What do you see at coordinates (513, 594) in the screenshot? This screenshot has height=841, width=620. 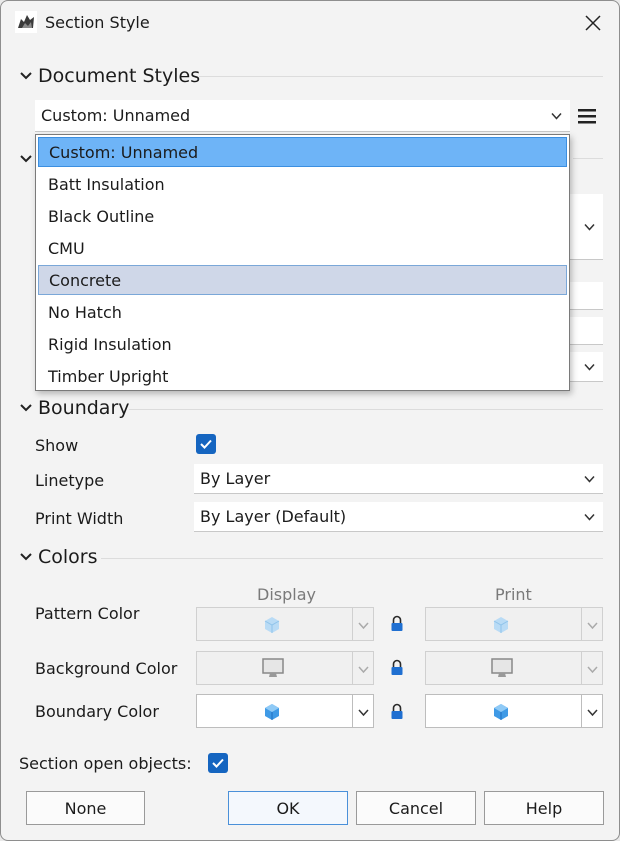 I see `print-column-header: Print` at bounding box center [513, 594].